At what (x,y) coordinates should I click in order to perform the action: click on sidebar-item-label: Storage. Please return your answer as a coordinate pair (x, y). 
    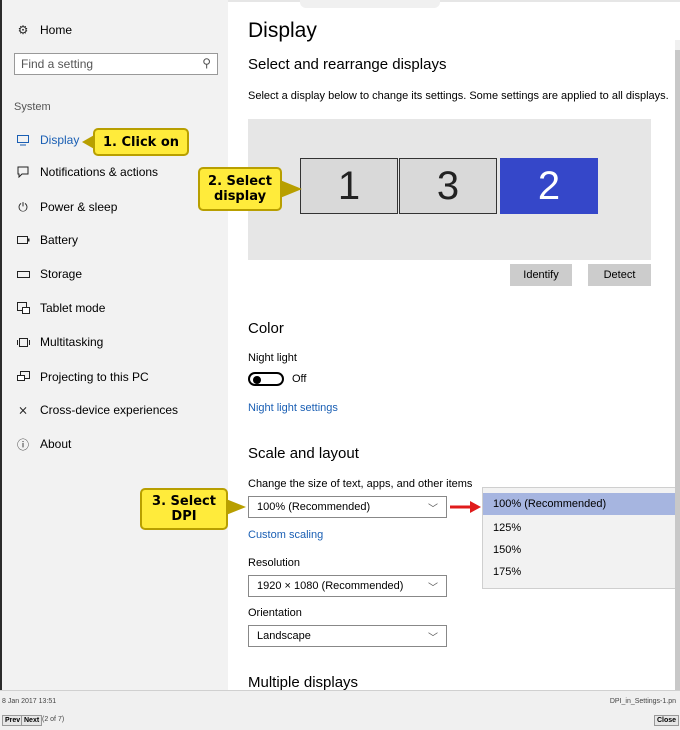
    Looking at the image, I should click on (61, 274).